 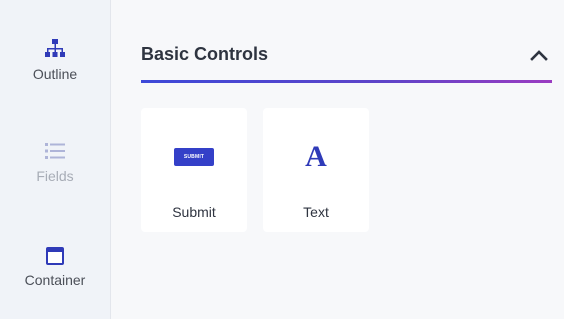 I want to click on sidebar-item-container: Container, so click(x=55, y=267).